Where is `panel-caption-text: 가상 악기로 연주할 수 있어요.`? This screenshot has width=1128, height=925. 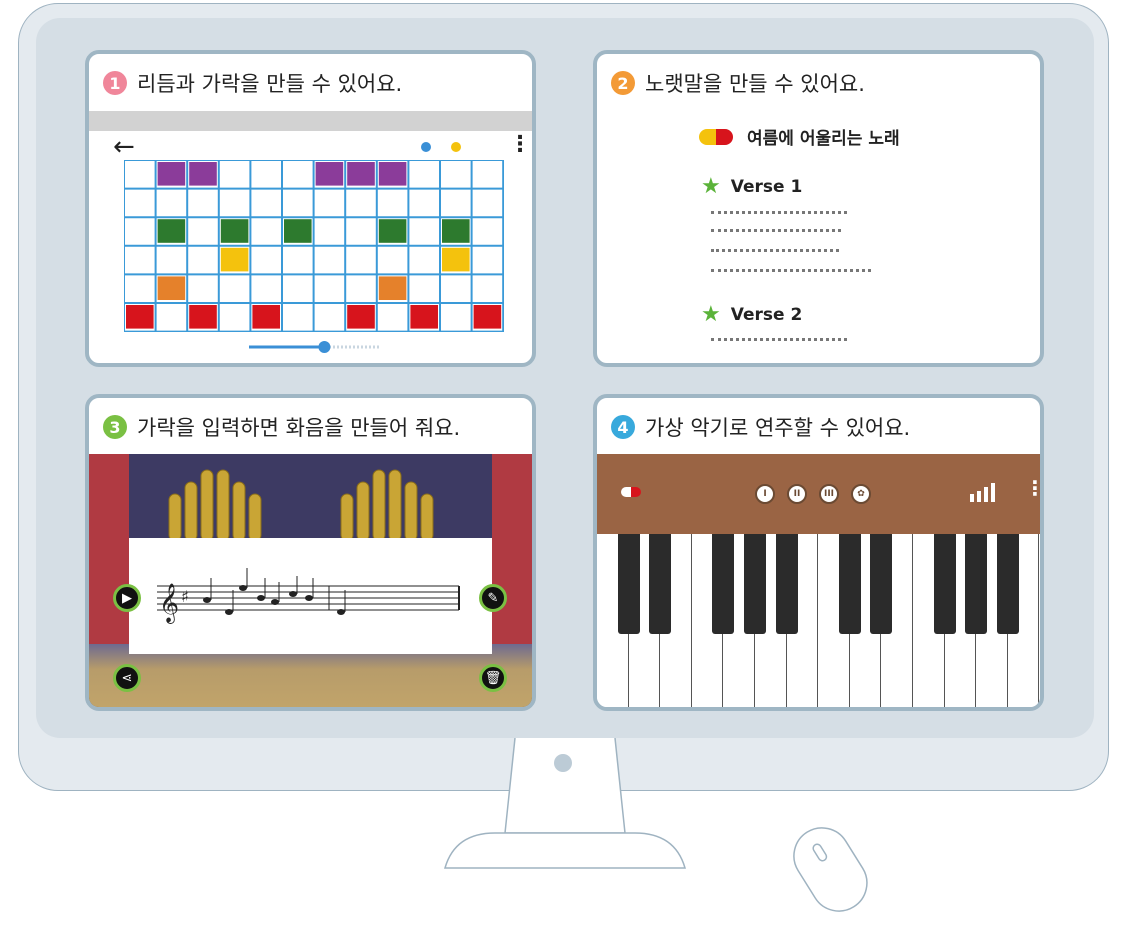 panel-caption-text: 가상 악기로 연주할 수 있어요. is located at coordinates (778, 428).